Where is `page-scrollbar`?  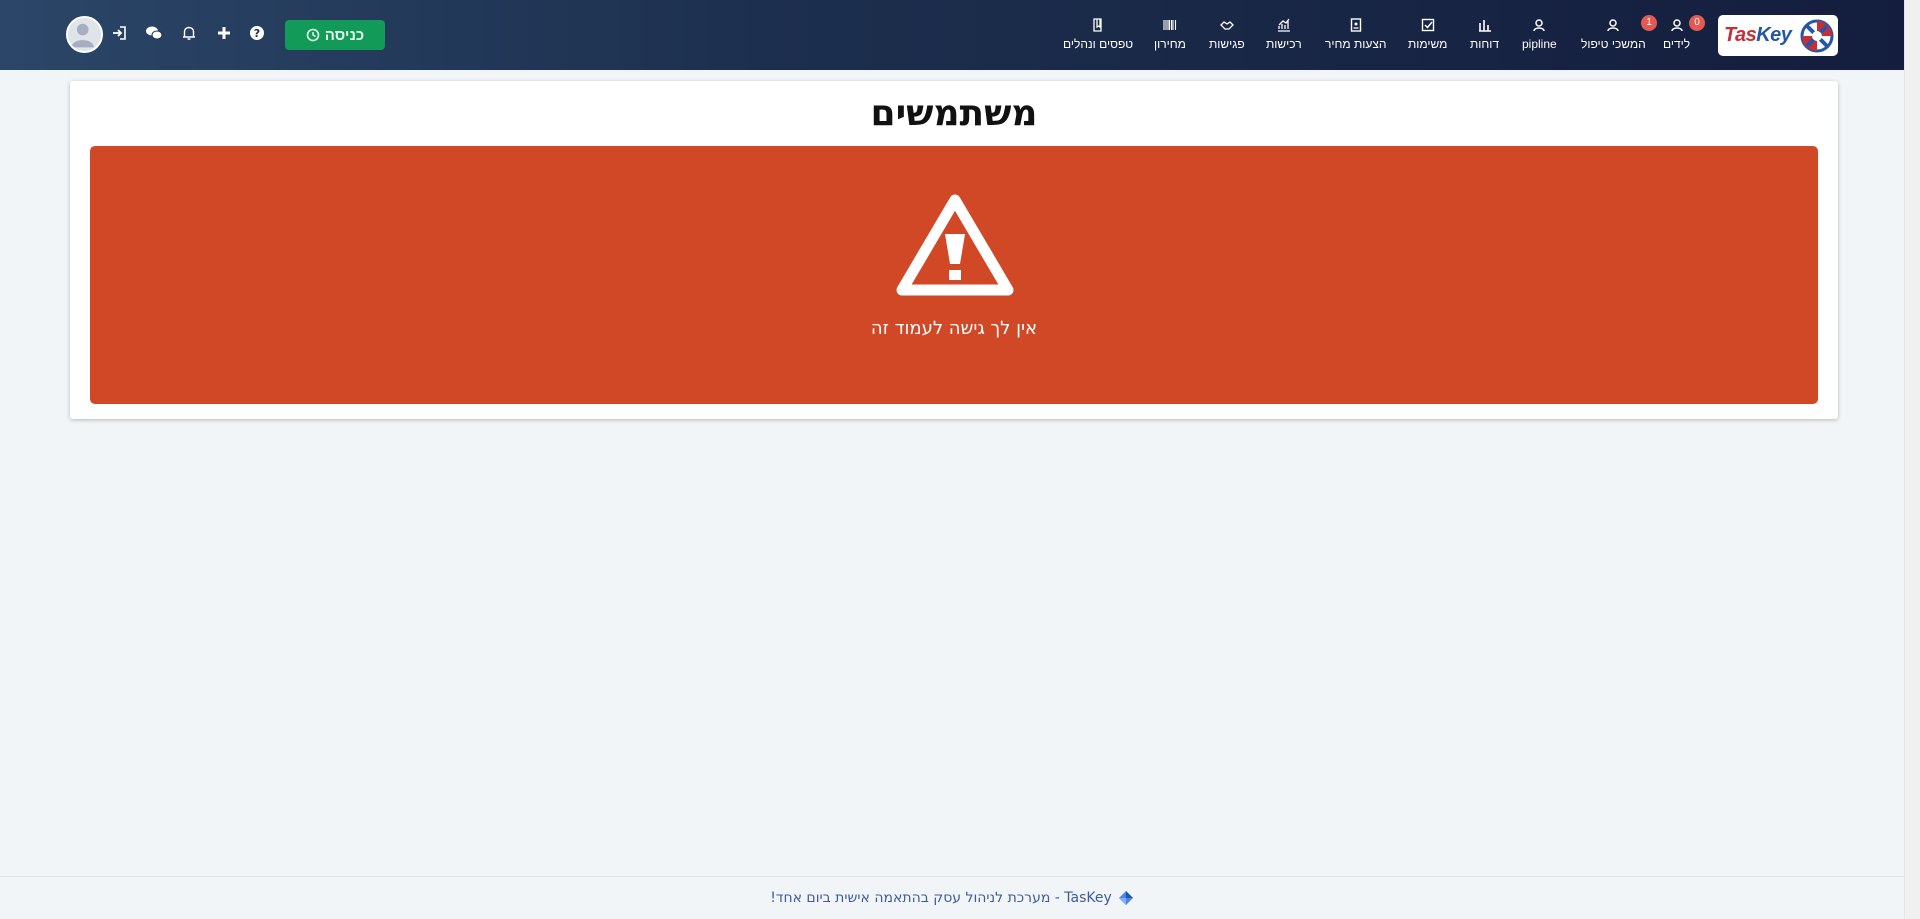 page-scrollbar is located at coordinates (1912, 459).